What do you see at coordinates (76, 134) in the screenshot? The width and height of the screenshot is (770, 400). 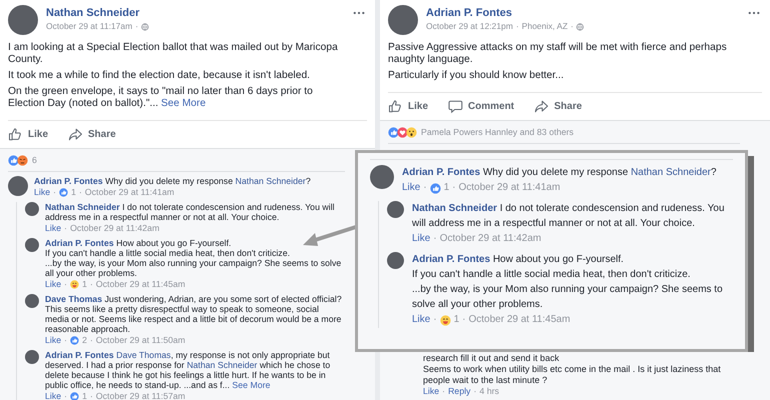 I see `share-arrow-icon` at bounding box center [76, 134].